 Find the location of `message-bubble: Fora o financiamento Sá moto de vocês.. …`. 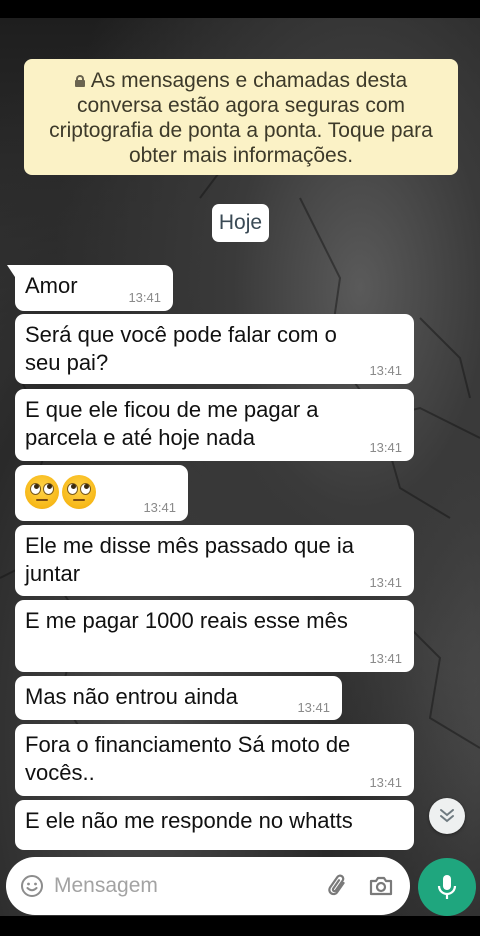

message-bubble: Fora o financiamento Sá moto de vocês.. … is located at coordinates (214, 760).